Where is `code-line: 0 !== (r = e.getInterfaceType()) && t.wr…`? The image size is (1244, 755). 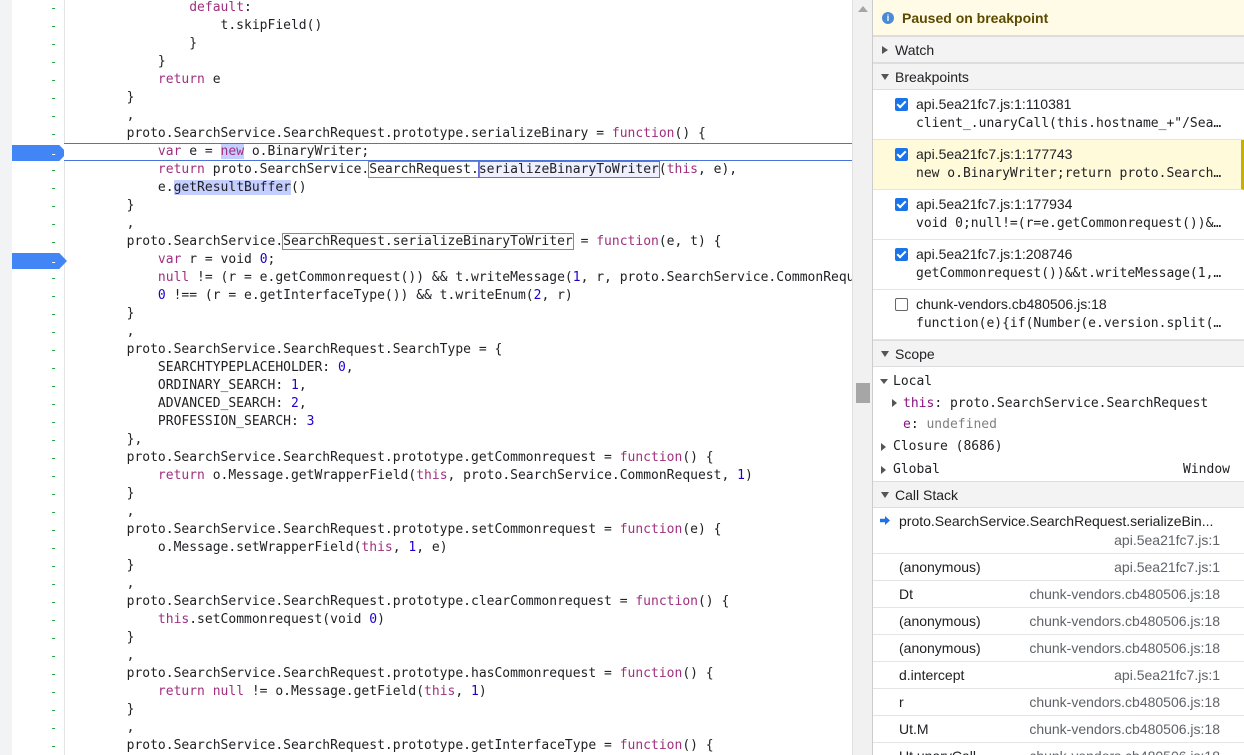 code-line: 0 !== (r = e.getInterfaceType()) && t.wr… is located at coordinates (458, 296).